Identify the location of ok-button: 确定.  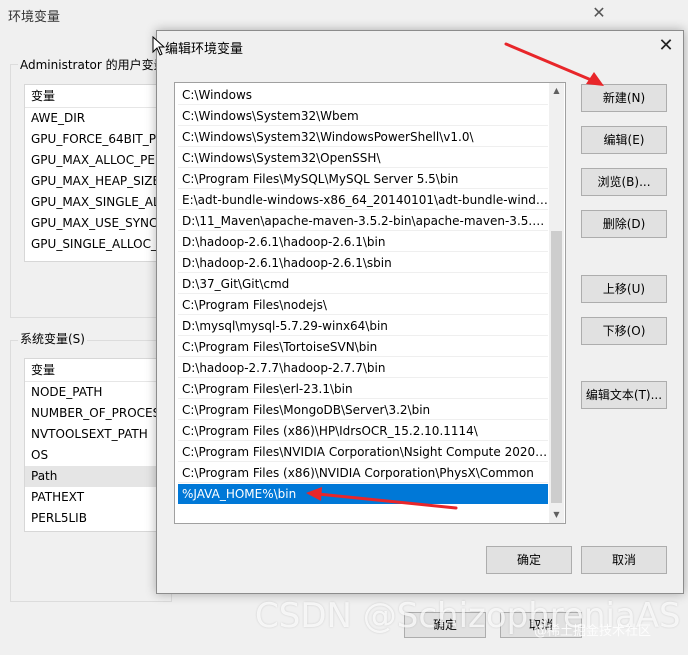
(529, 560).